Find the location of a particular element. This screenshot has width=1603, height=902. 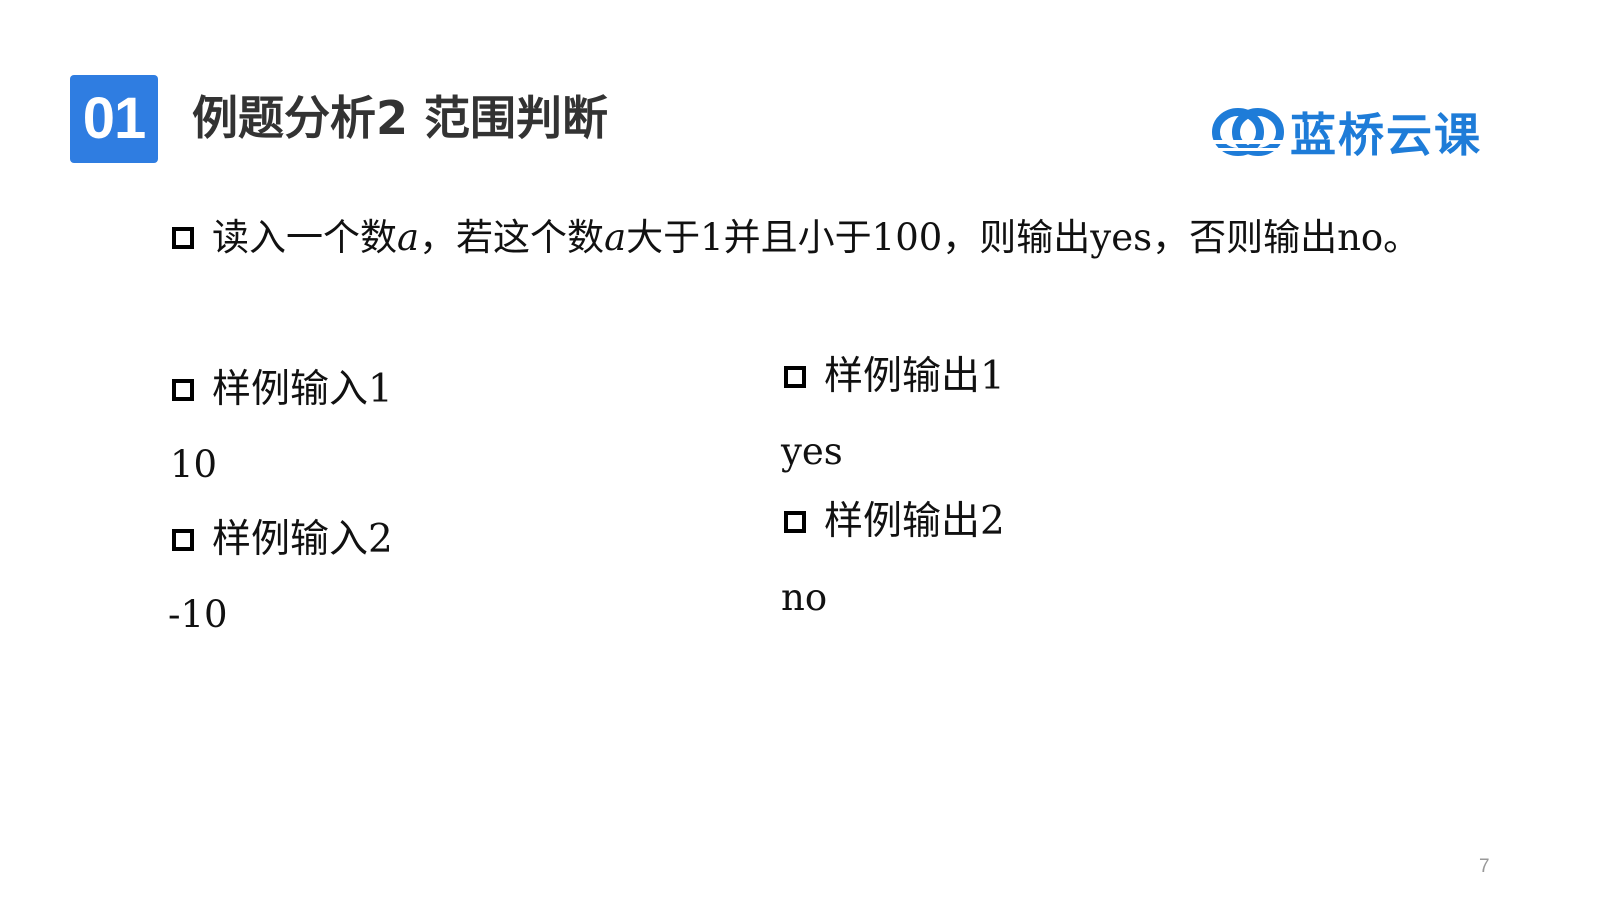

sample-input-2-heading: 样例输入2 is located at coordinates (282, 540).